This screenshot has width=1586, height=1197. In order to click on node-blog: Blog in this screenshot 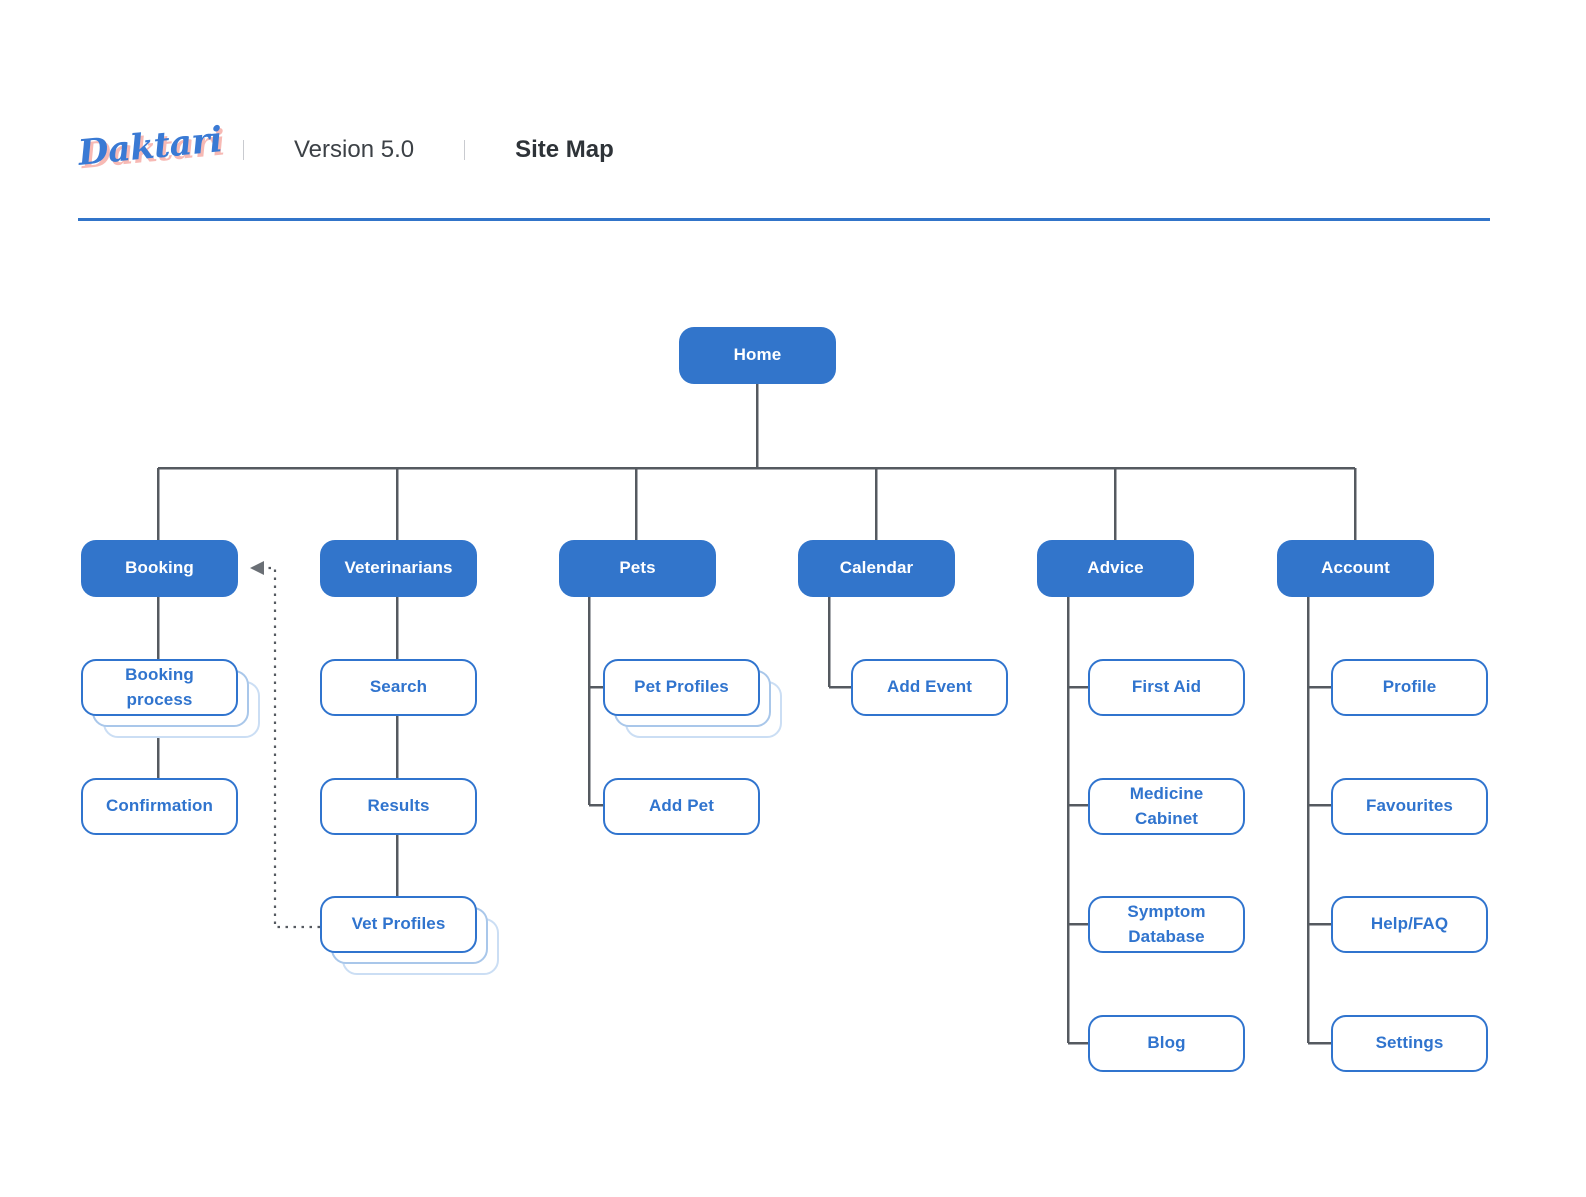, I will do `click(1166, 1043)`.